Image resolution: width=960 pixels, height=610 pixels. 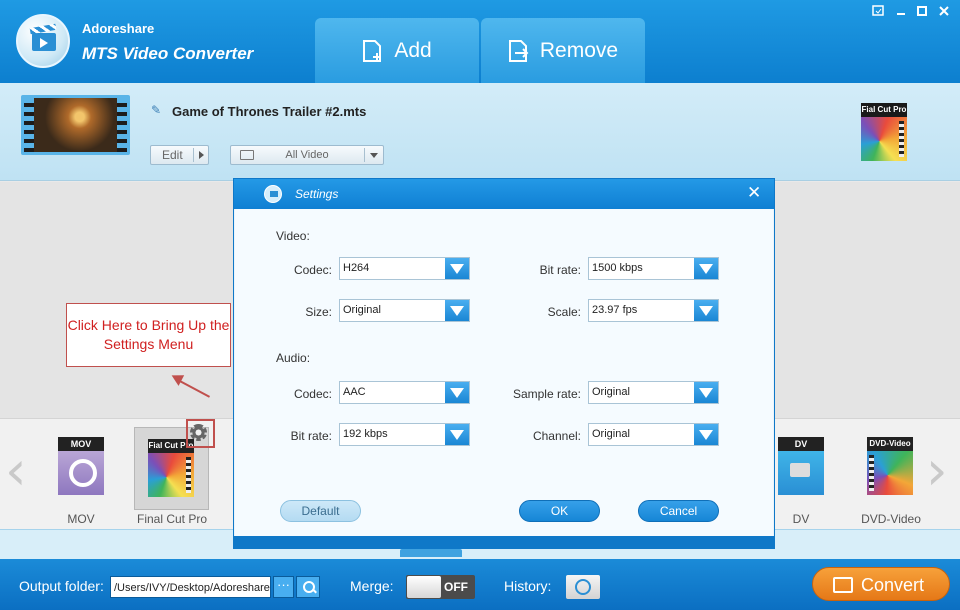 I want to click on merge-state: OFF, so click(x=456, y=587).